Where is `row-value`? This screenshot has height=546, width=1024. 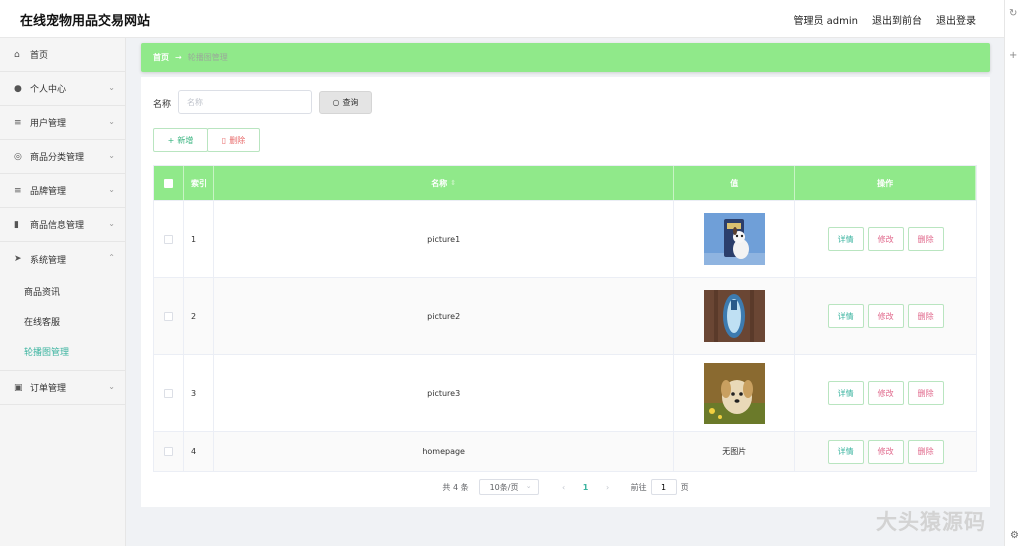 row-value is located at coordinates (735, 393).